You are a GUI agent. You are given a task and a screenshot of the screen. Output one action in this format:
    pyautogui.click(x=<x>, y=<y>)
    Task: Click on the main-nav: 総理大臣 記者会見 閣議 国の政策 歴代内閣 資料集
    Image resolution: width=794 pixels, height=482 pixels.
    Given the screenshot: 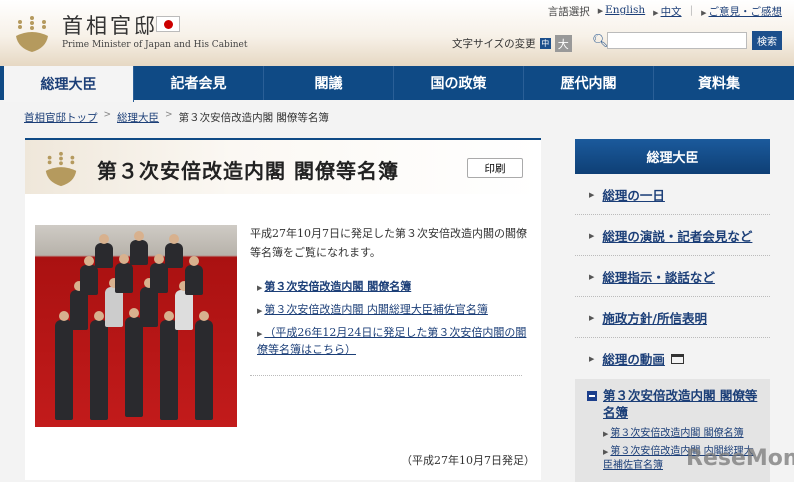 What is the action you would take?
    pyautogui.click(x=397, y=84)
    